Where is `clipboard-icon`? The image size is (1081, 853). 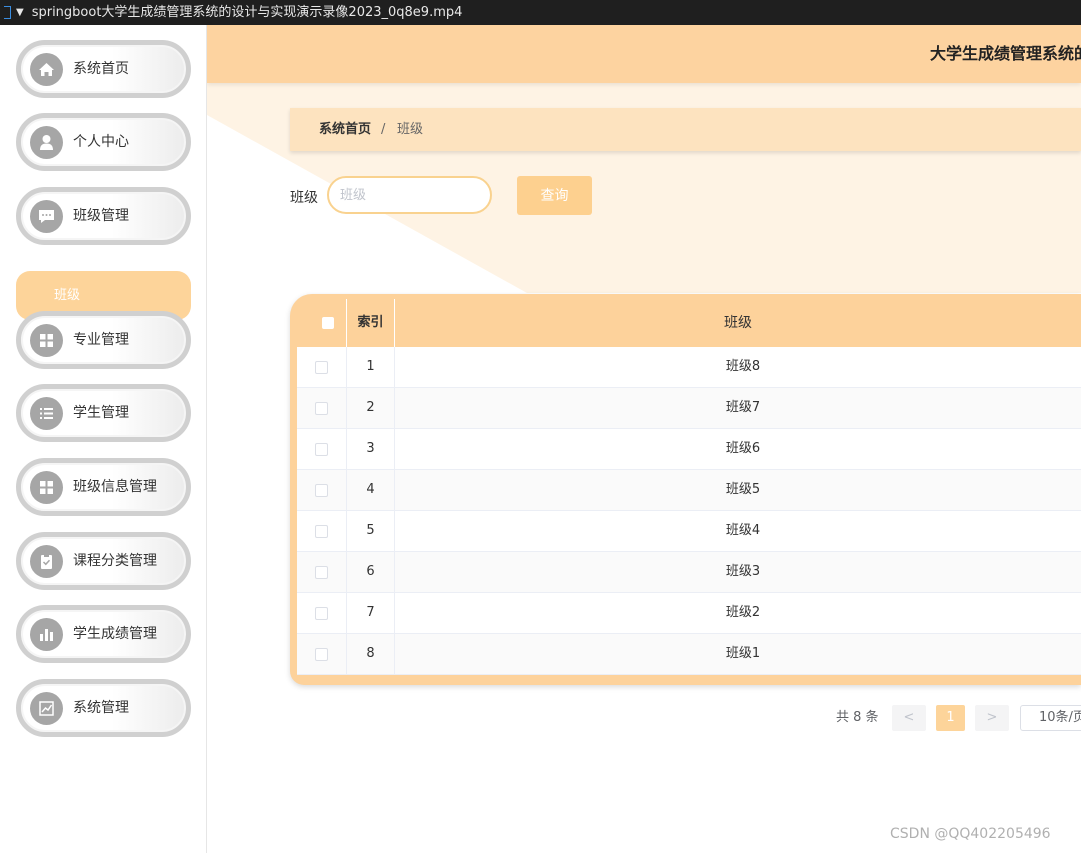 clipboard-icon is located at coordinates (46, 561).